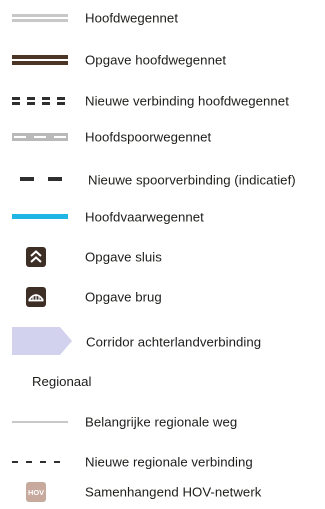  I want to click on legend-item-corridor-achterlandverbinding: Corridor achterlandverbinding, so click(162, 342).